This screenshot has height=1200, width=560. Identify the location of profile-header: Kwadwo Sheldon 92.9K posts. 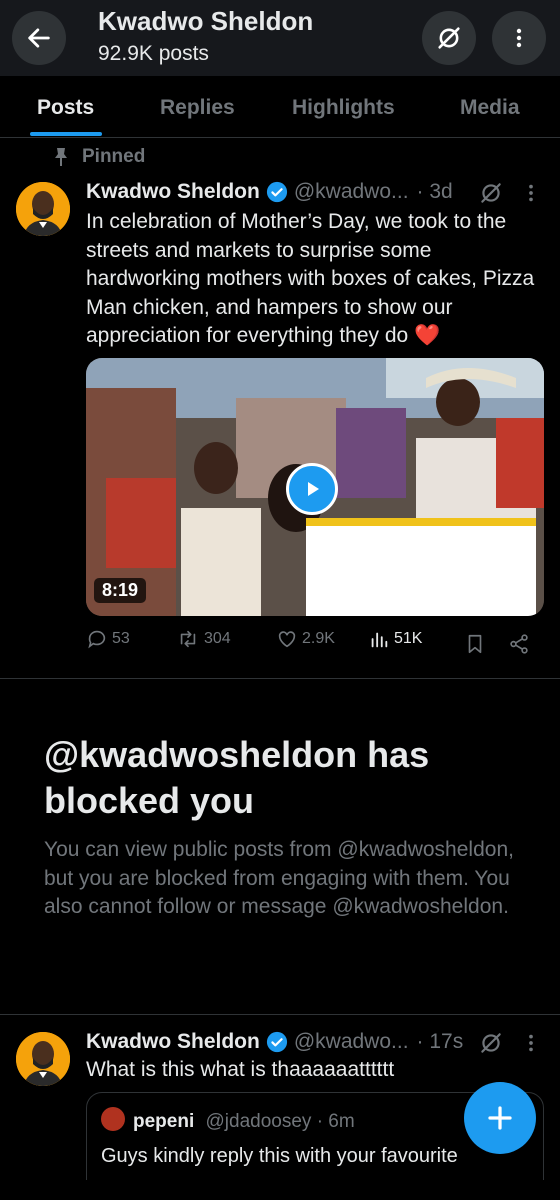
(280, 38).